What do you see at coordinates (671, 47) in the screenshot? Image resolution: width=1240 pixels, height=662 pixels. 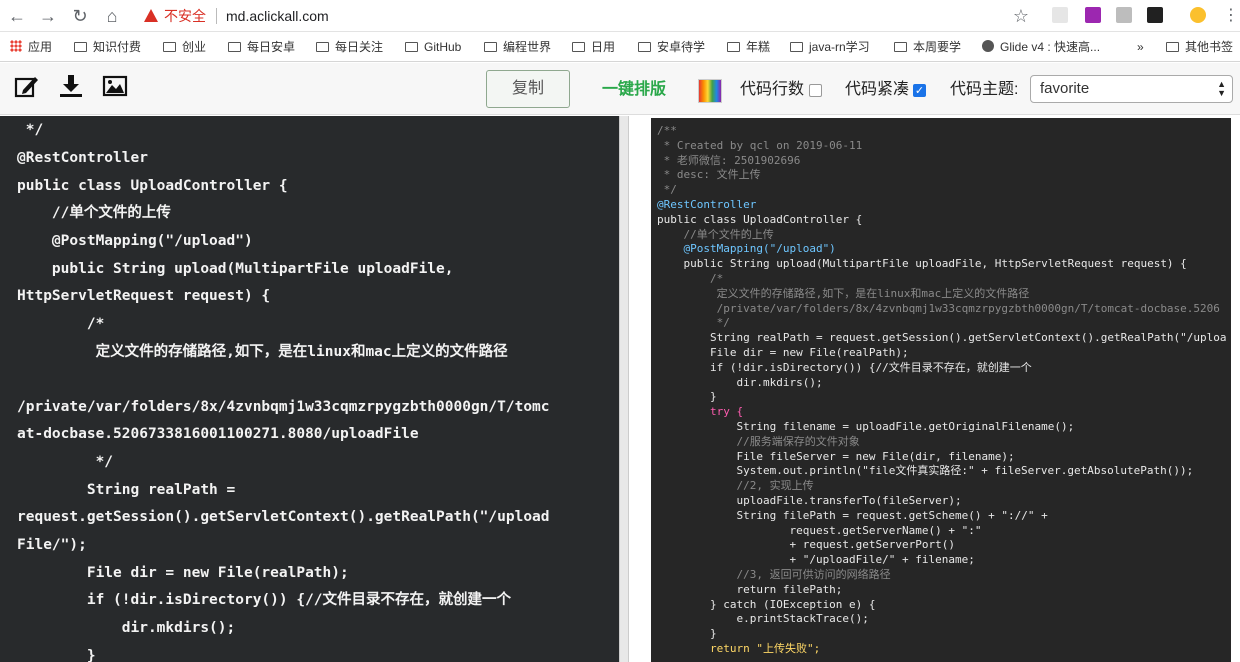 I see `bookmark-folder: 安卓待学` at bounding box center [671, 47].